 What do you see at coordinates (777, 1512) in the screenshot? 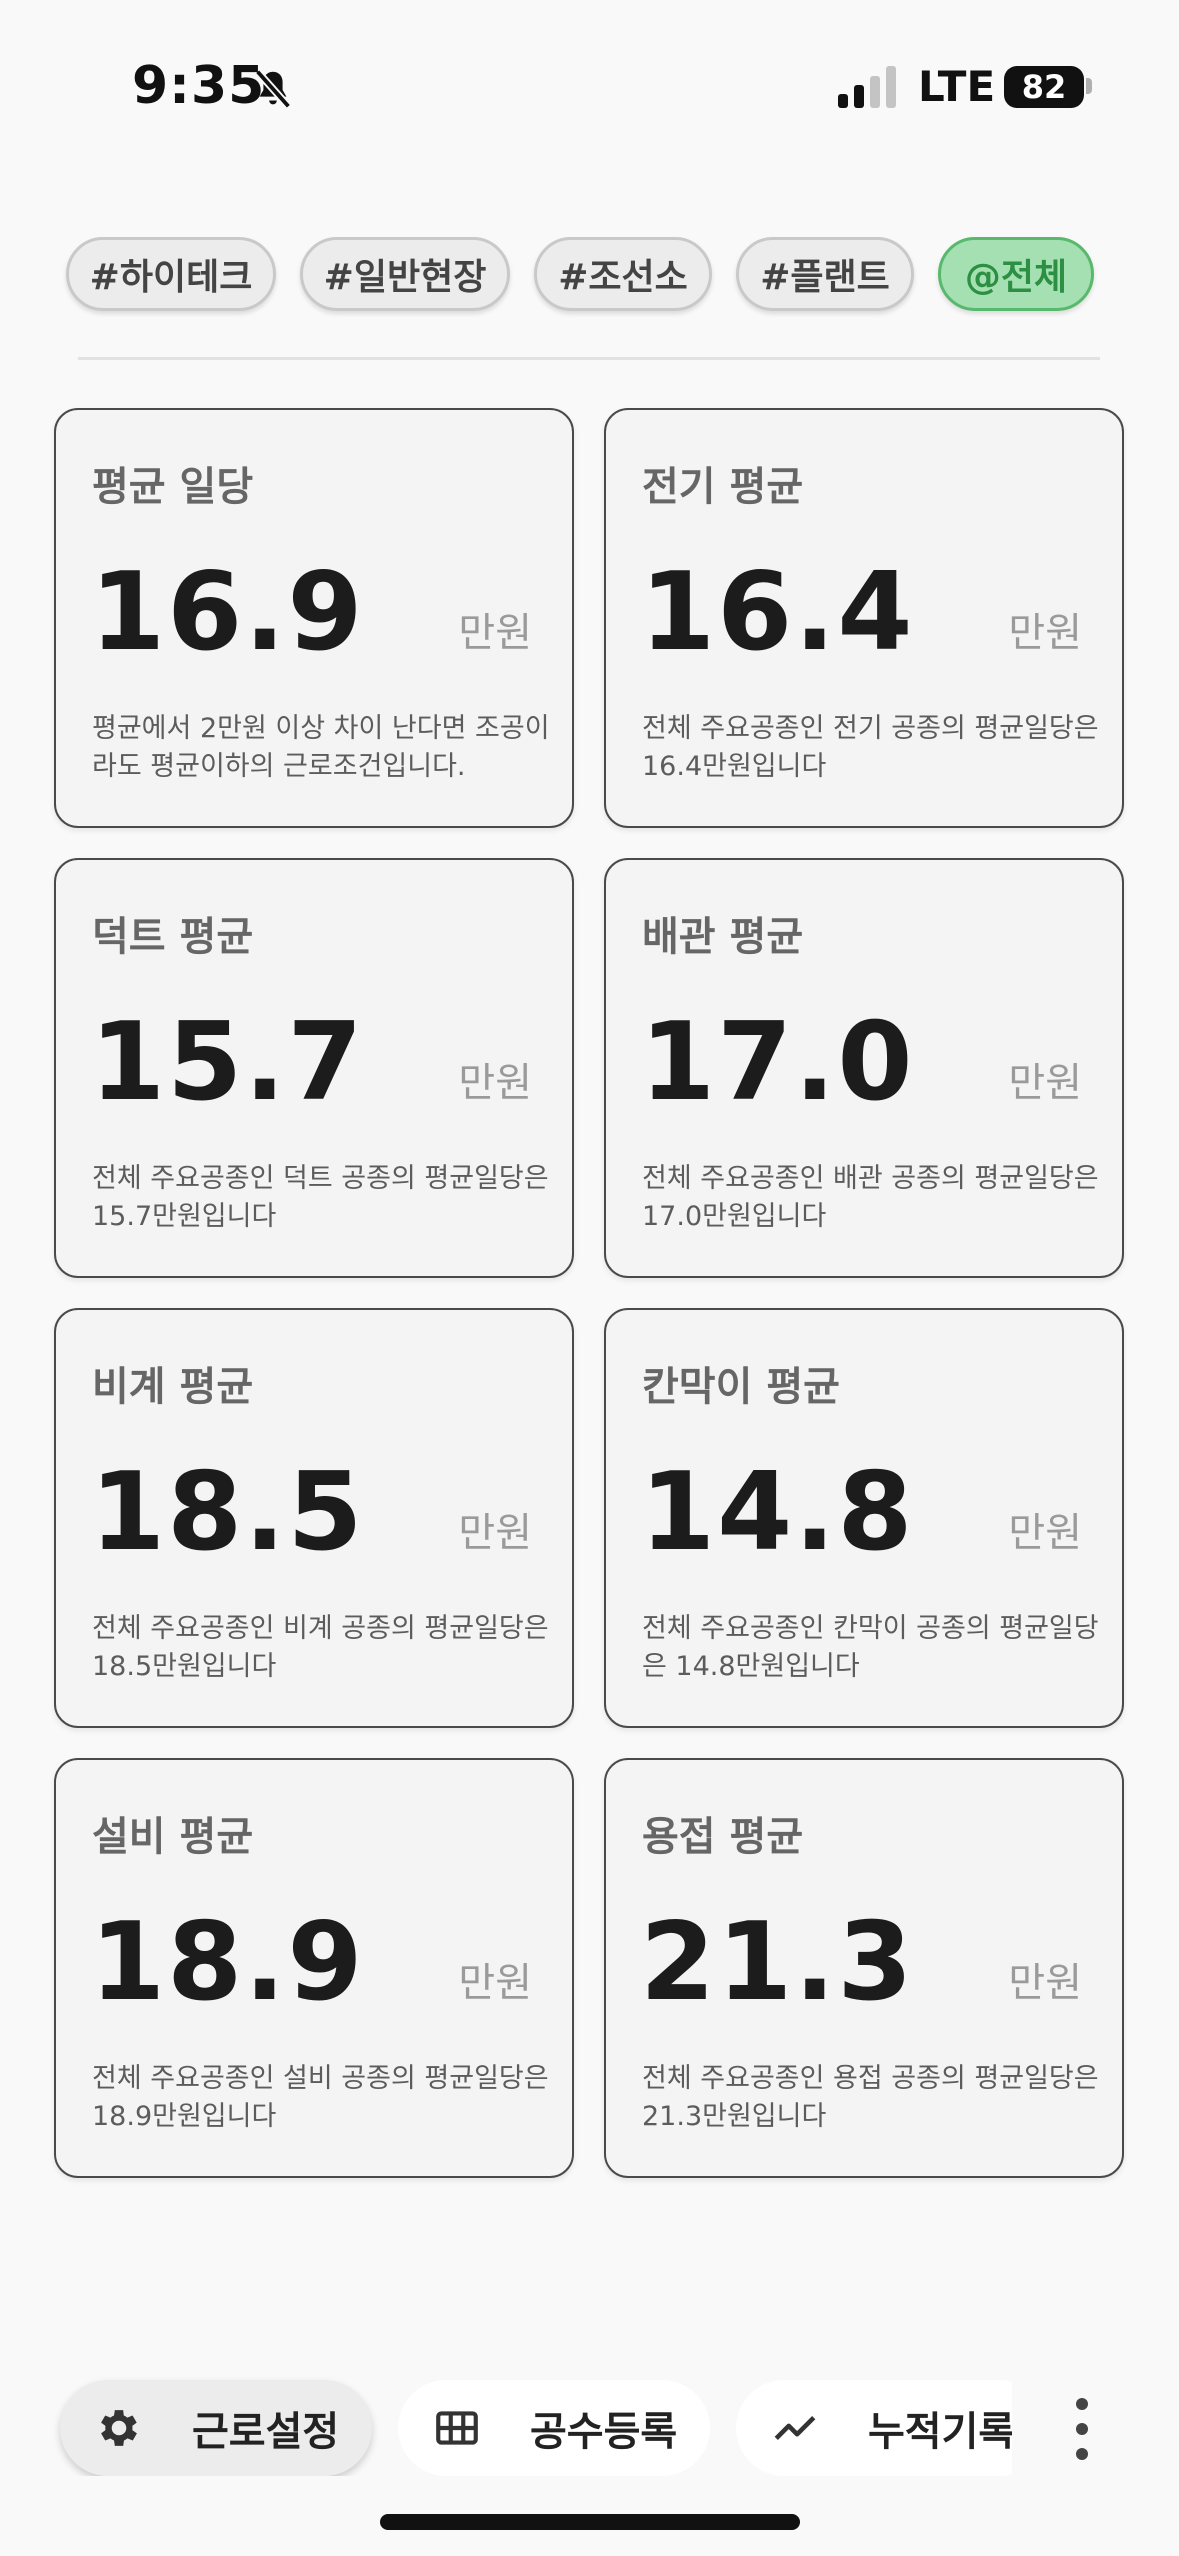
I see `card-value: 14.8` at bounding box center [777, 1512].